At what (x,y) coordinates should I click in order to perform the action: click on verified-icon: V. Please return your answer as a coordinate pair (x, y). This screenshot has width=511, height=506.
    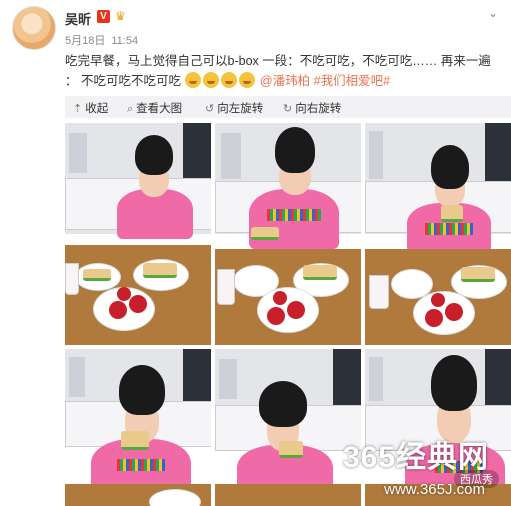
    Looking at the image, I should click on (103, 16).